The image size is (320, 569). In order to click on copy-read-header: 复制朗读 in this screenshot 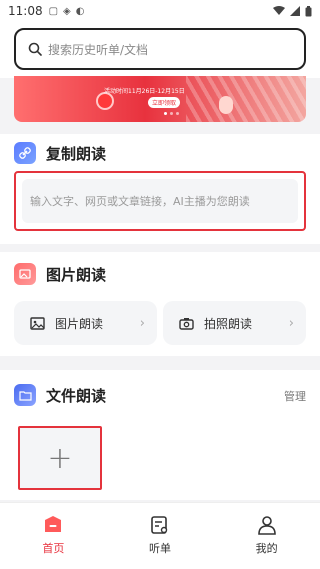, I will do `click(60, 153)`.